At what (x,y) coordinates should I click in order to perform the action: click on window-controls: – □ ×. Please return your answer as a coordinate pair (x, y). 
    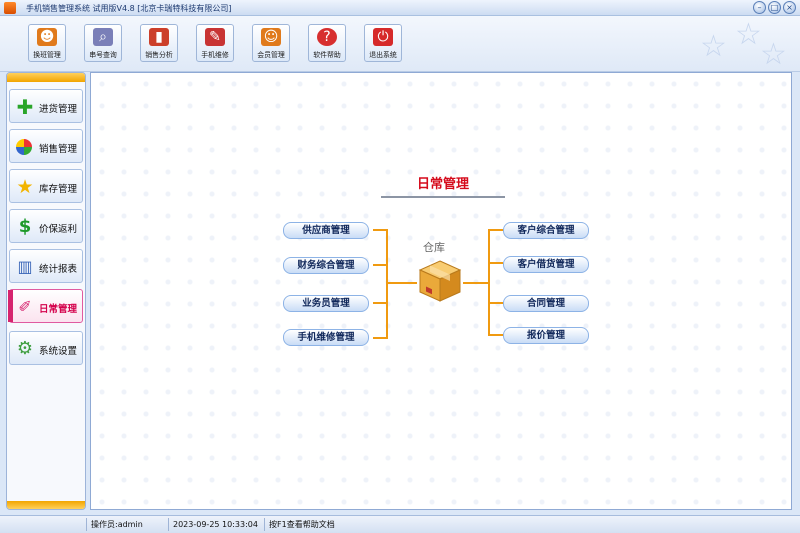
    Looking at the image, I should click on (774, 7).